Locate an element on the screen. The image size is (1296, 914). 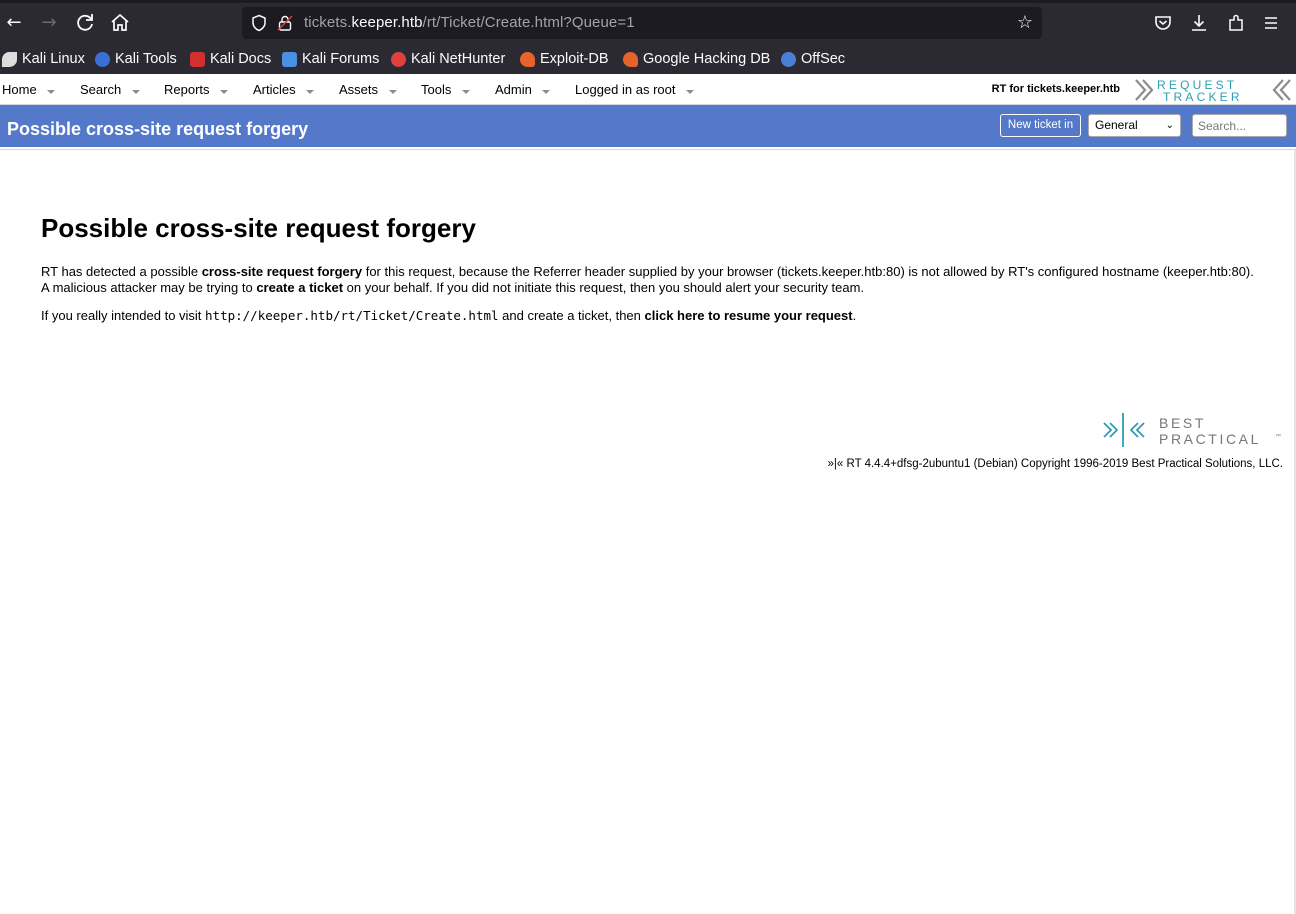
text-segment: . is located at coordinates (854, 315).